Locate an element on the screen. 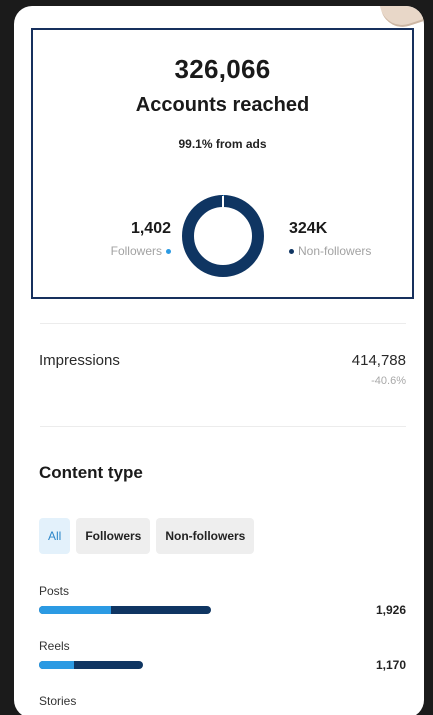  ads-share-note: 99.1% from ads is located at coordinates (222, 144).